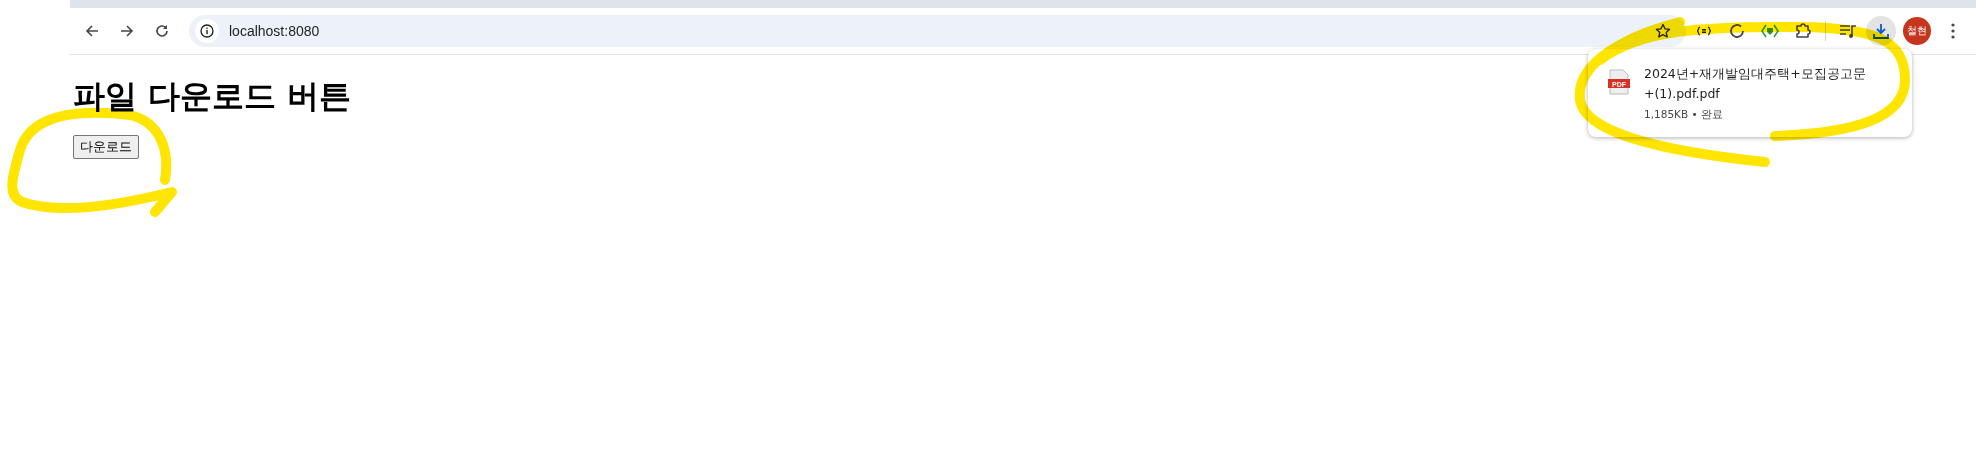  What do you see at coordinates (1684, 115) in the screenshot?
I see `download-details: 1,185KB • 완료` at bounding box center [1684, 115].